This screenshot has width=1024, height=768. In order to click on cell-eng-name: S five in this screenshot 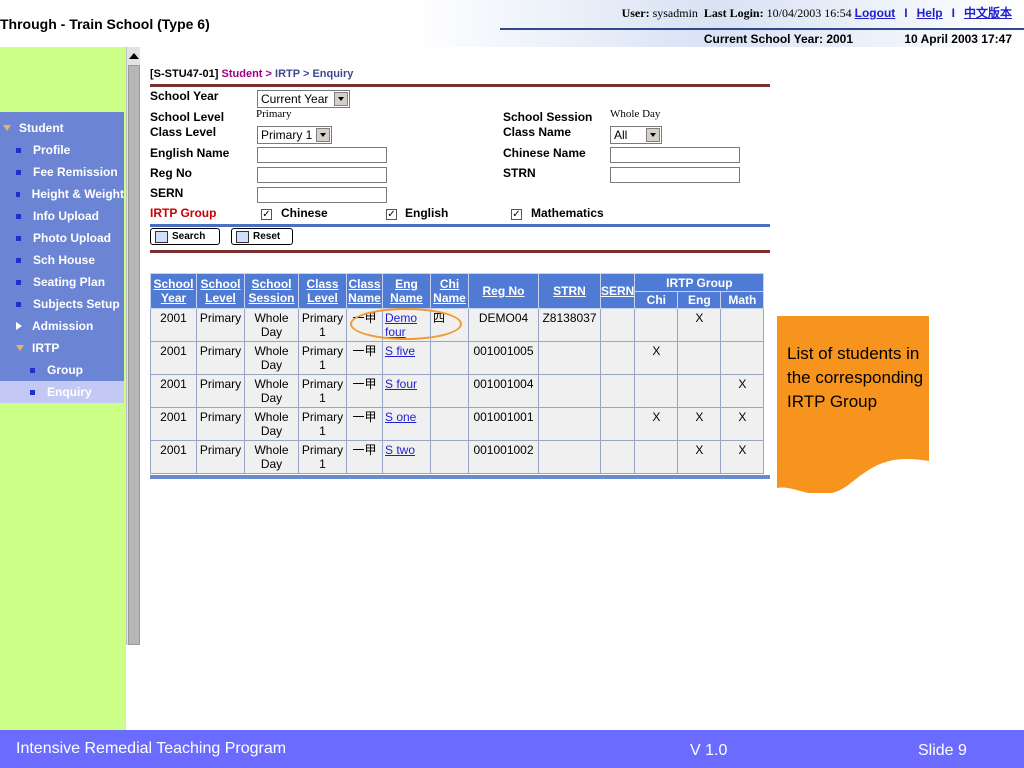, I will do `click(406, 358)`.